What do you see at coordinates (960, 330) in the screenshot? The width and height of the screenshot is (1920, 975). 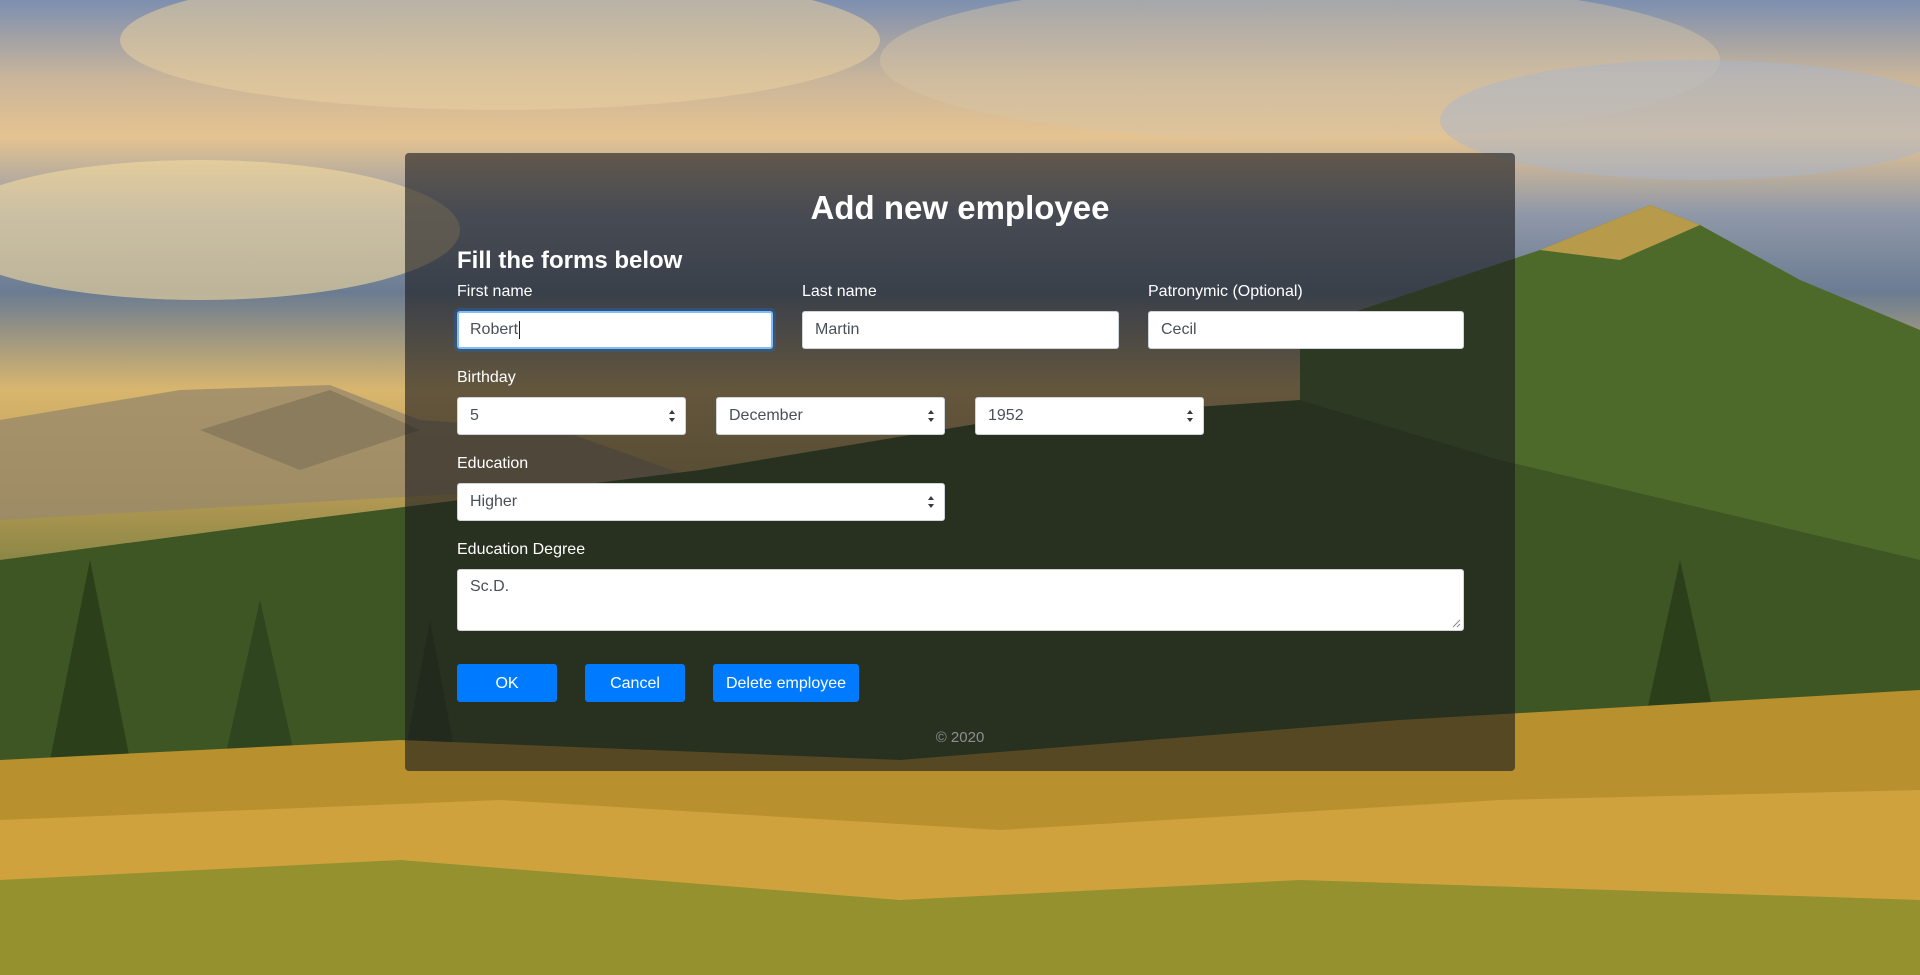 I see `last-name-input: Martin` at bounding box center [960, 330].